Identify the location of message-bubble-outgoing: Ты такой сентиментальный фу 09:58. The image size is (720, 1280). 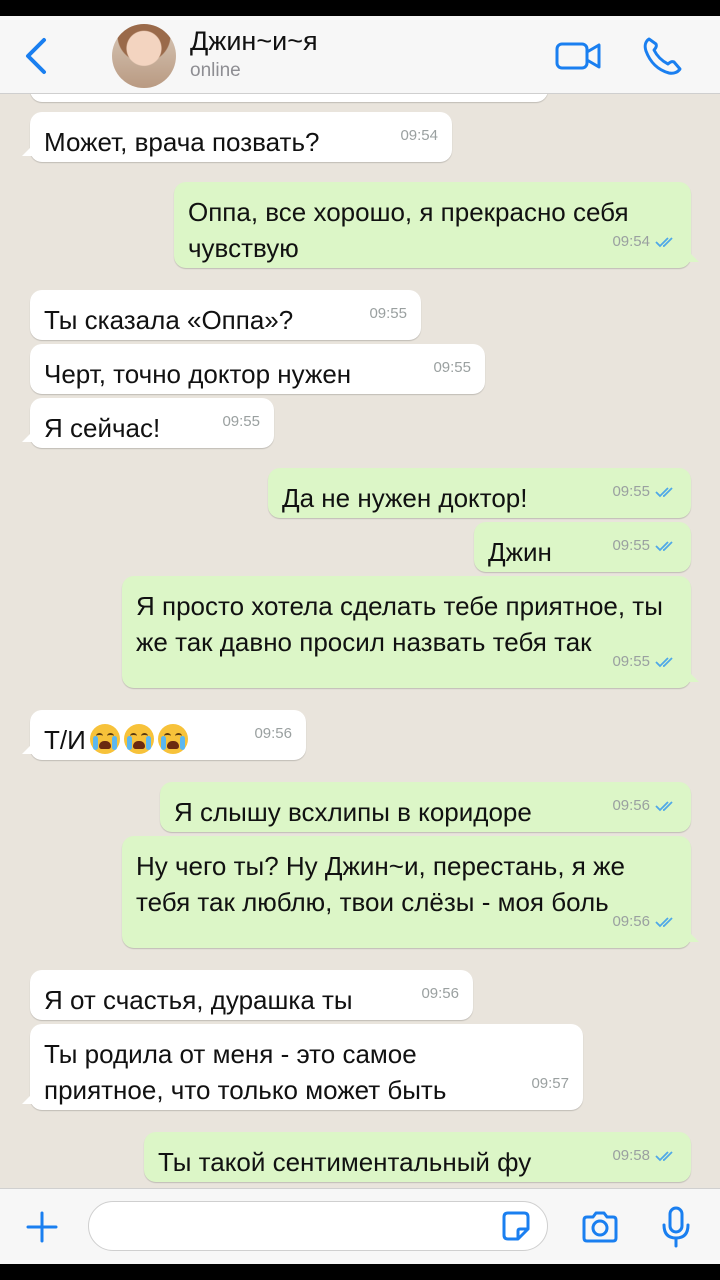
(417, 1157).